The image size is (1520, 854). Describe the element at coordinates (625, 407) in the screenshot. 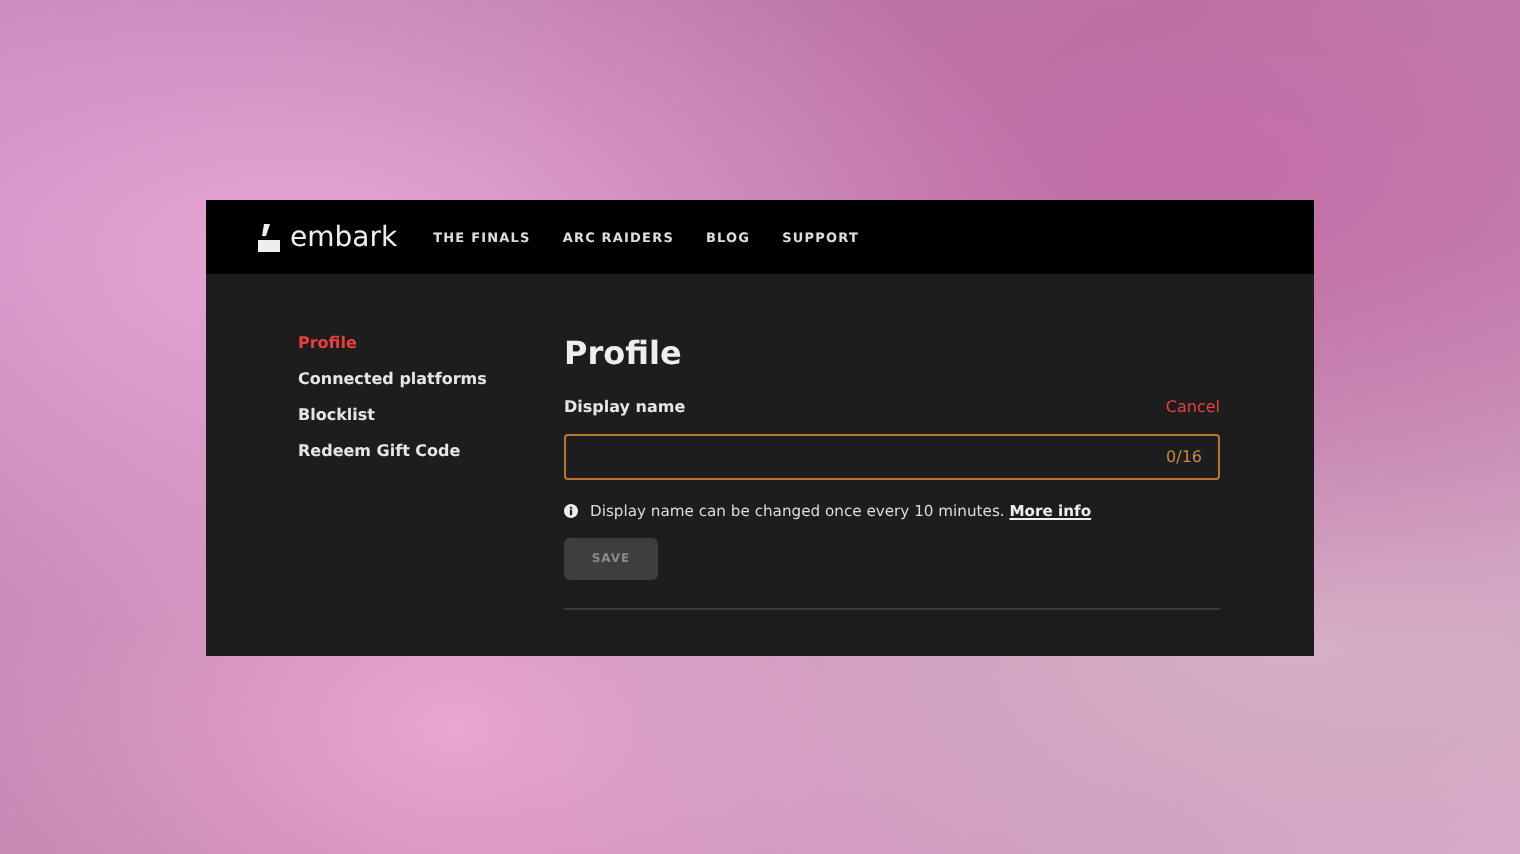

I see `field-label: Display name` at that location.